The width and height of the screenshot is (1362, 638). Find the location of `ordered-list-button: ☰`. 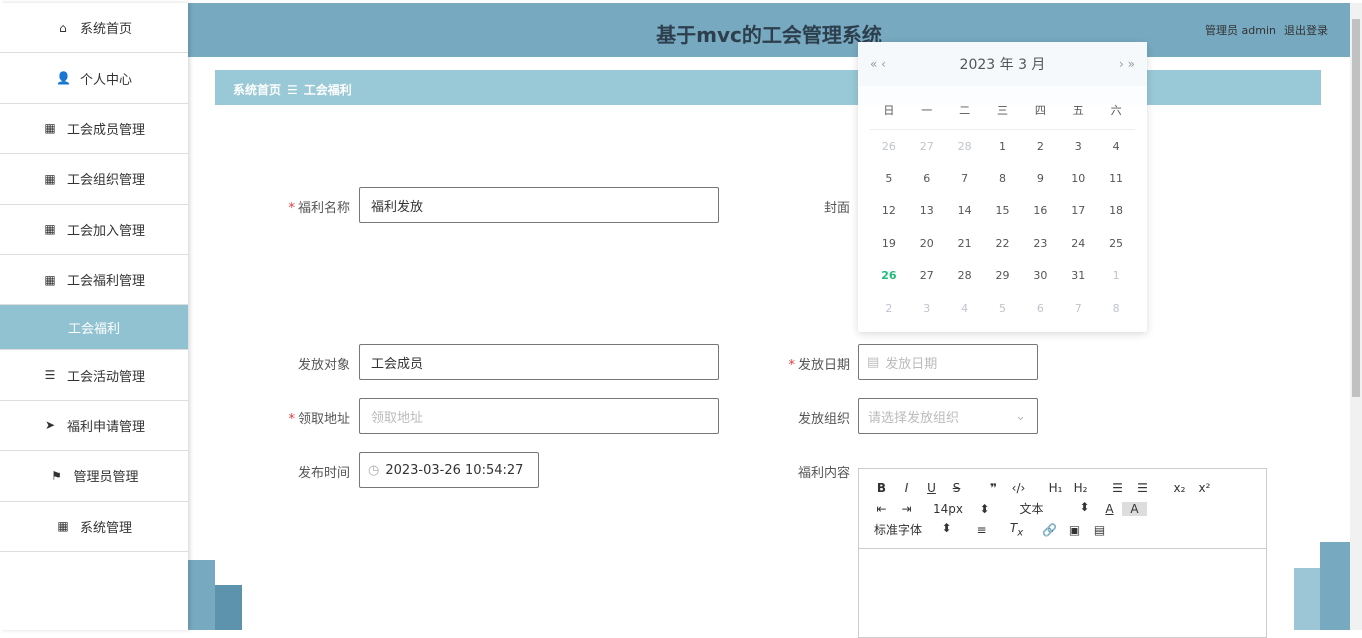

ordered-list-button: ☰ is located at coordinates (1117, 488).